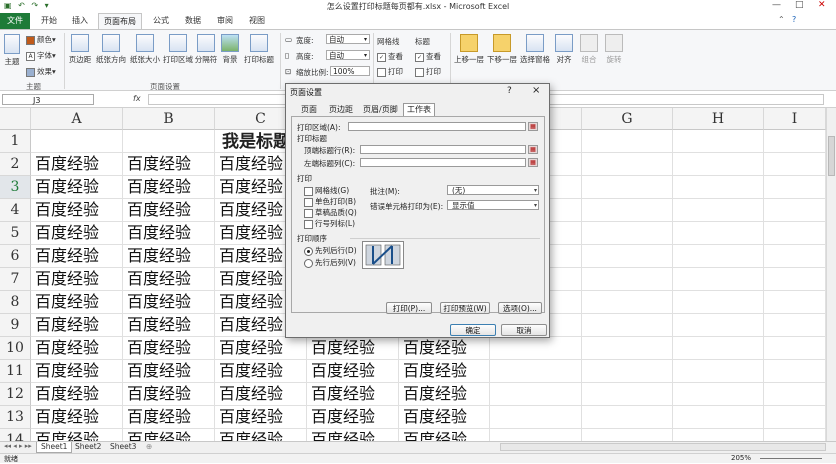 The width and height of the screenshot is (836, 464). What do you see at coordinates (330, 201) in the screenshot?
I see `black-white-checkbox: 单色打印(B)` at bounding box center [330, 201].